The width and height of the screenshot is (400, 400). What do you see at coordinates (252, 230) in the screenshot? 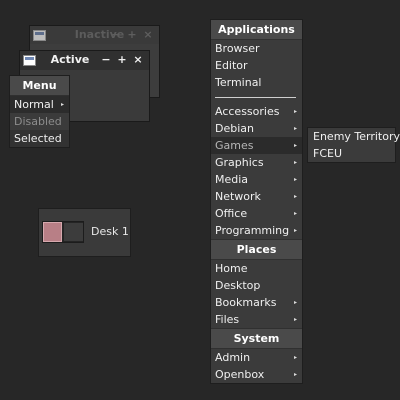
I see `menu-item-label: Programming` at bounding box center [252, 230].